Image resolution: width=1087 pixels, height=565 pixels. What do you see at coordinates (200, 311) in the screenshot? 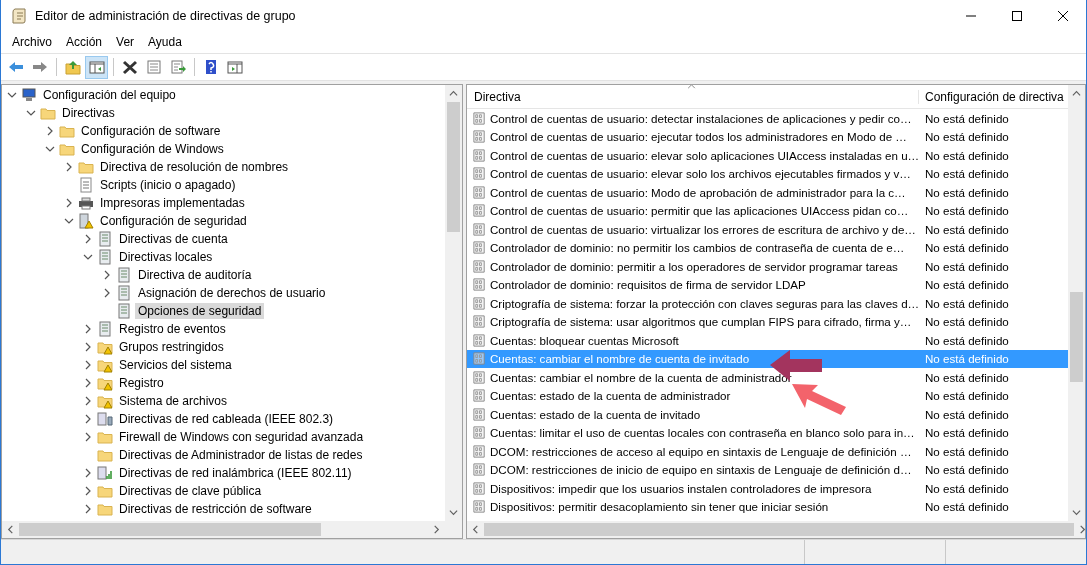
I see `tree-item: Opciones de seguridad` at bounding box center [200, 311].